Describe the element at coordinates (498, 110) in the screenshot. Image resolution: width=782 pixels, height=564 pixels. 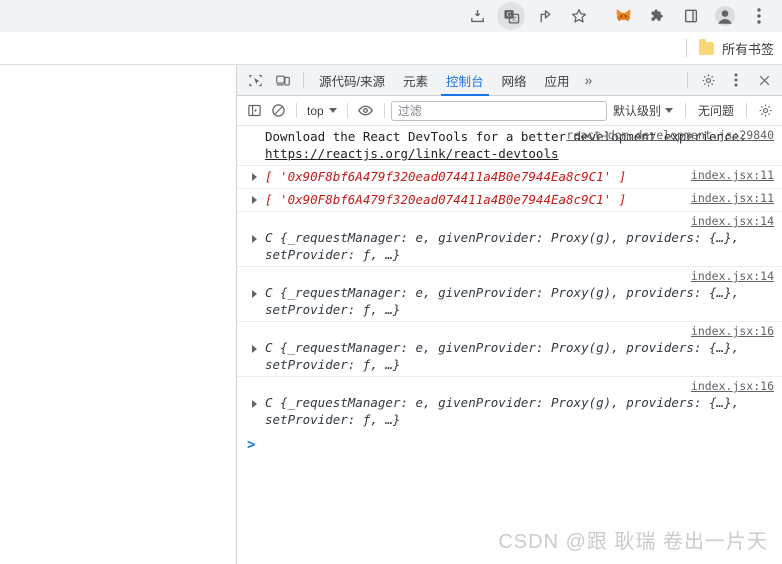
I see `filter-input` at that location.